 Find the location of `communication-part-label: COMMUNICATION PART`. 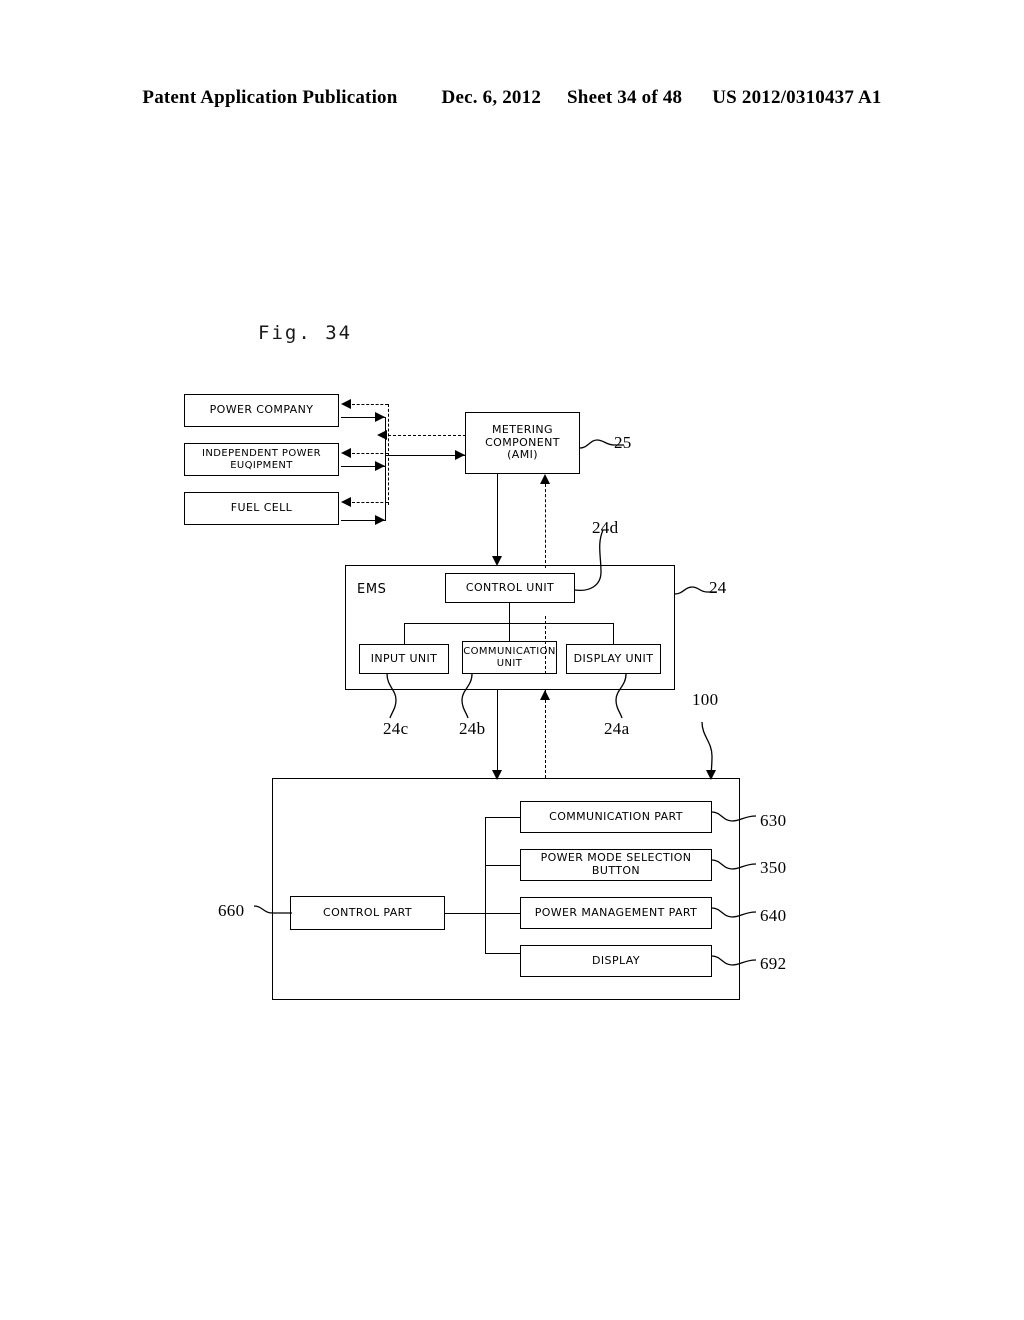

communication-part-label: COMMUNICATION PART is located at coordinates (616, 816).